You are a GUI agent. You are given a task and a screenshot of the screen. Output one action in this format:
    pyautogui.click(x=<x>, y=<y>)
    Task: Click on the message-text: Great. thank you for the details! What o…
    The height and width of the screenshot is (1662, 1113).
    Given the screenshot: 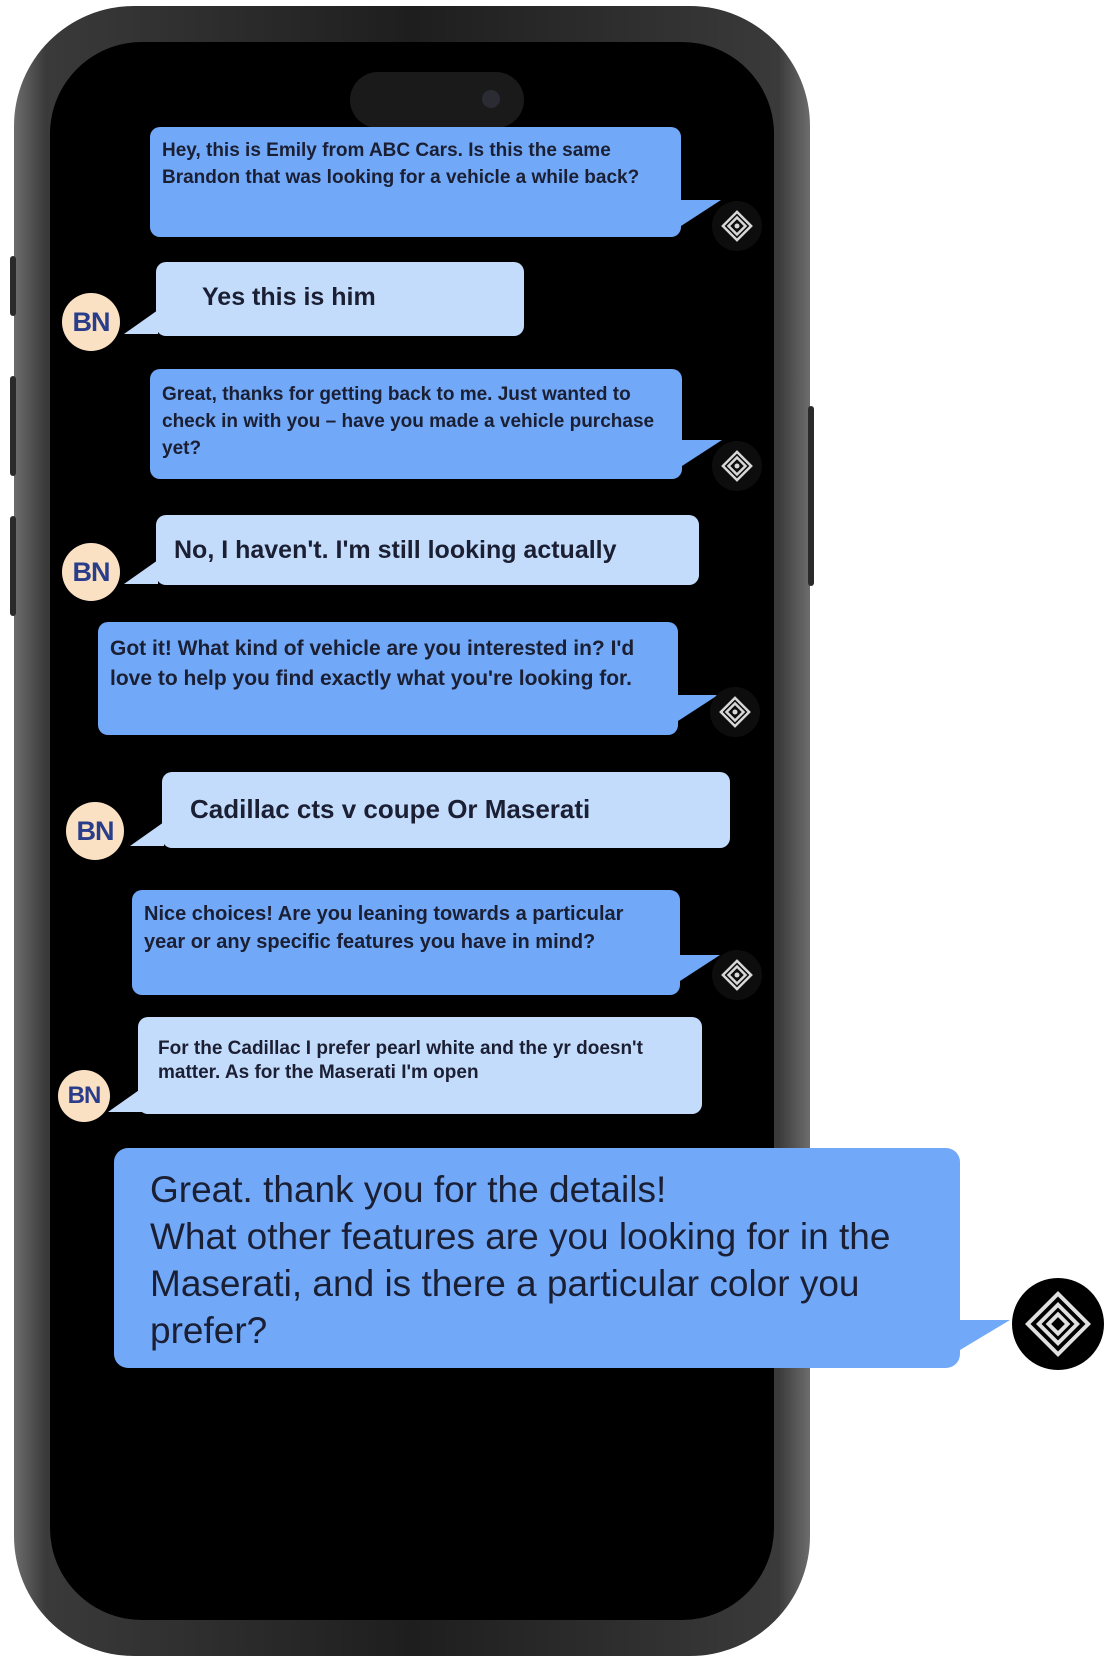 What is the action you would take?
    pyautogui.click(x=520, y=1260)
    